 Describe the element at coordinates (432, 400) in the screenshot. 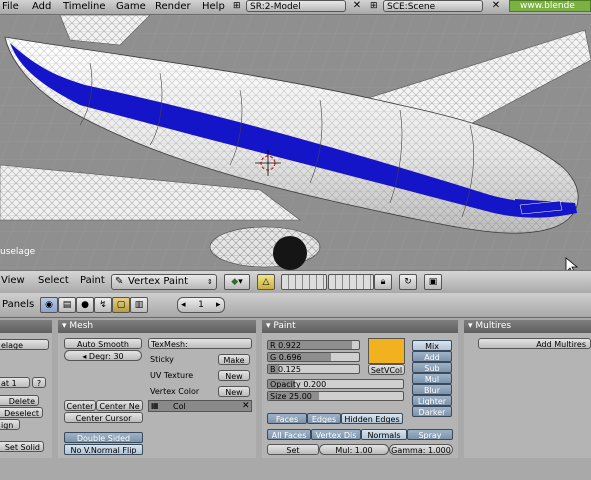

I see `mode-lighter: Lighter` at that location.